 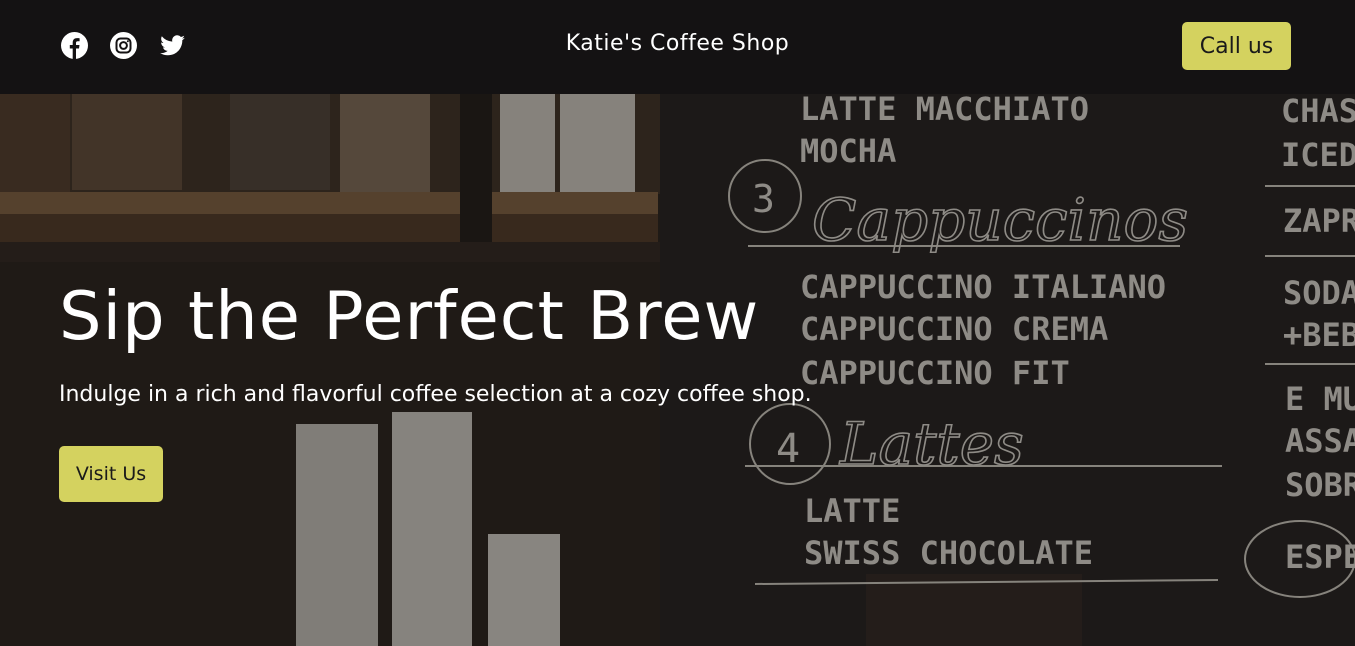 I want to click on top-navbar: Katie's Coffee Shop Call us, so click(x=677, y=47).